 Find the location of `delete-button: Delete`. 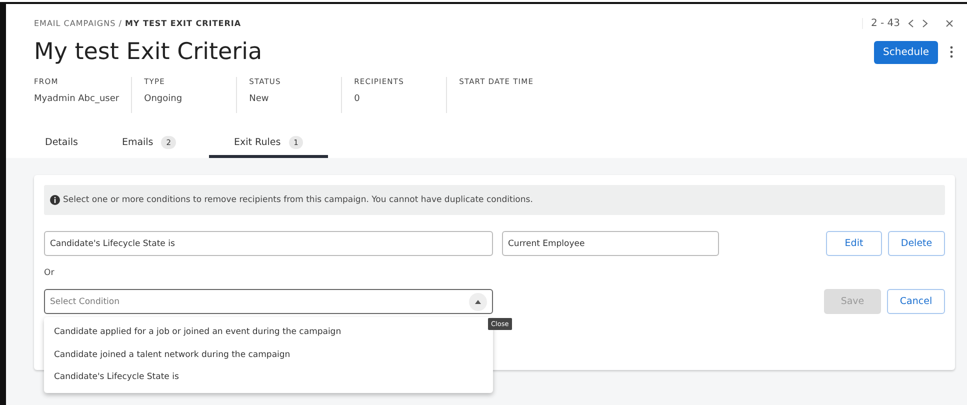

delete-button: Delete is located at coordinates (916, 243).